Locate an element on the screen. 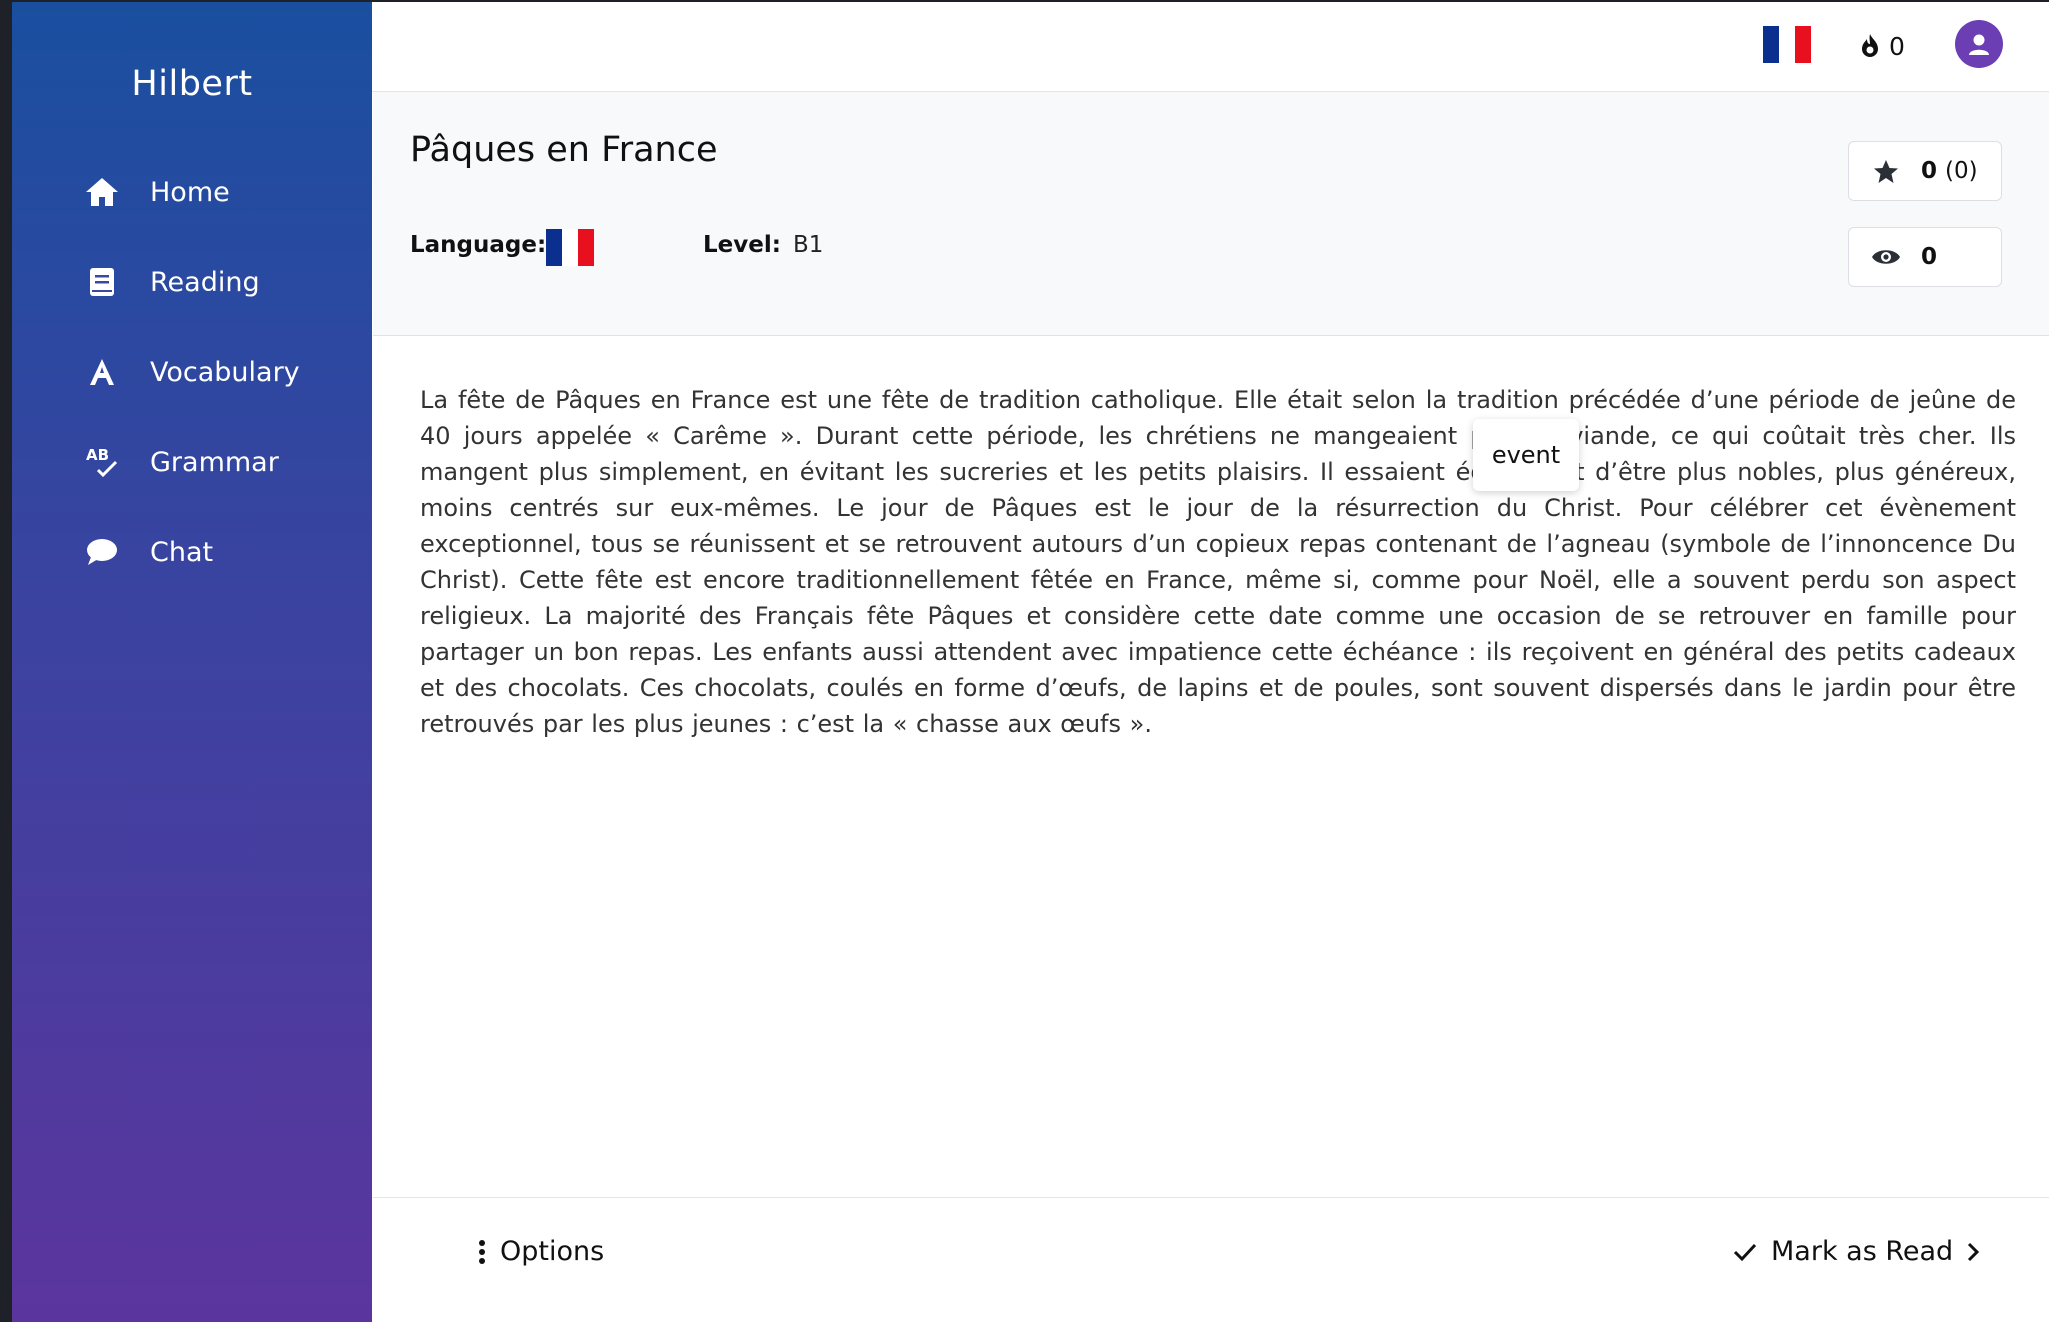 The height and width of the screenshot is (1322, 2049). level-value: B1 is located at coordinates (808, 245).